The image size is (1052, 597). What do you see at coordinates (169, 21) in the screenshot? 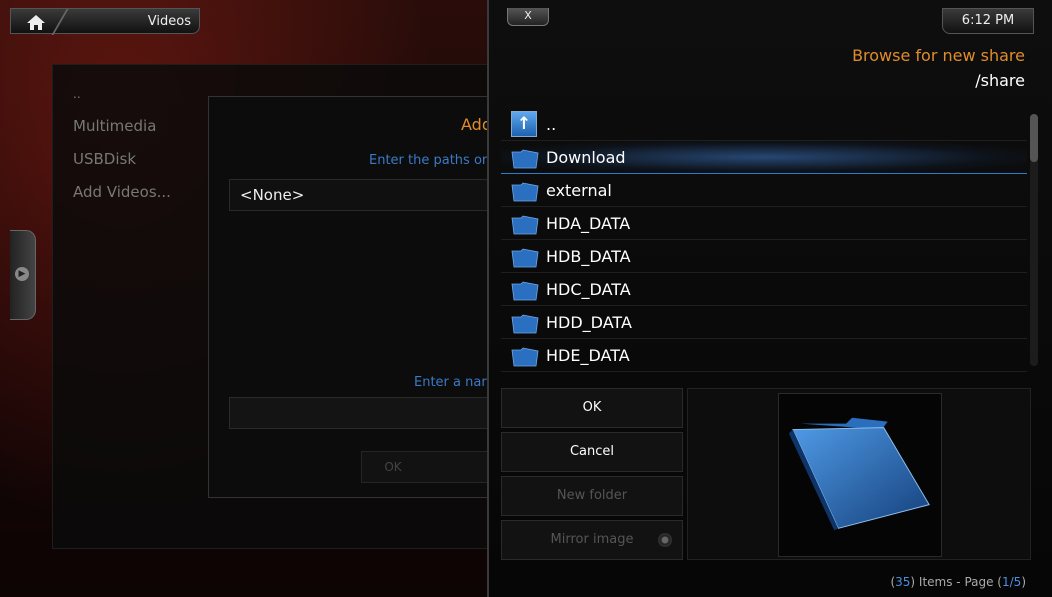
I see `header-title: Videos` at bounding box center [169, 21].